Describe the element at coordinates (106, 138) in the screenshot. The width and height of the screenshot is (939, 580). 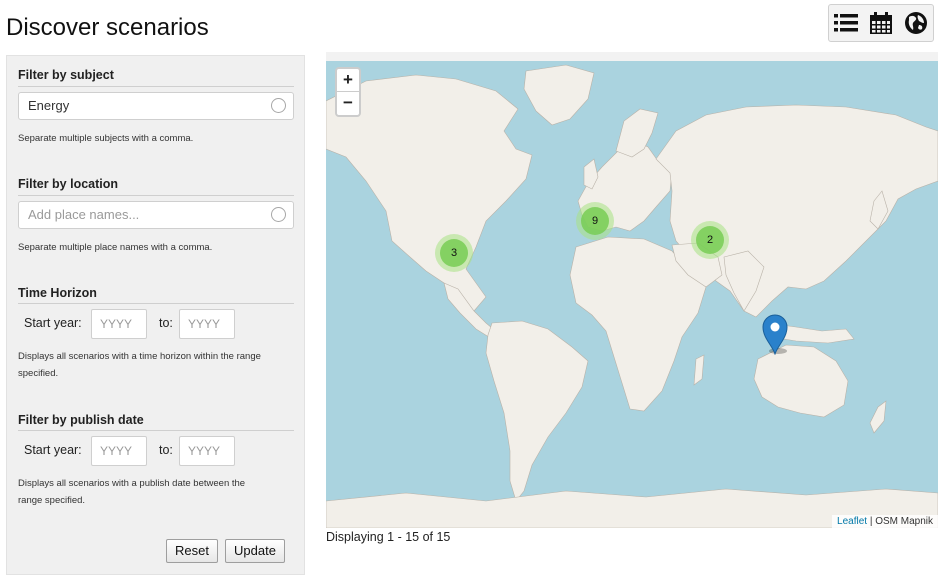
I see `subject-help-text: Separate multiple subjects with a comma.` at that location.